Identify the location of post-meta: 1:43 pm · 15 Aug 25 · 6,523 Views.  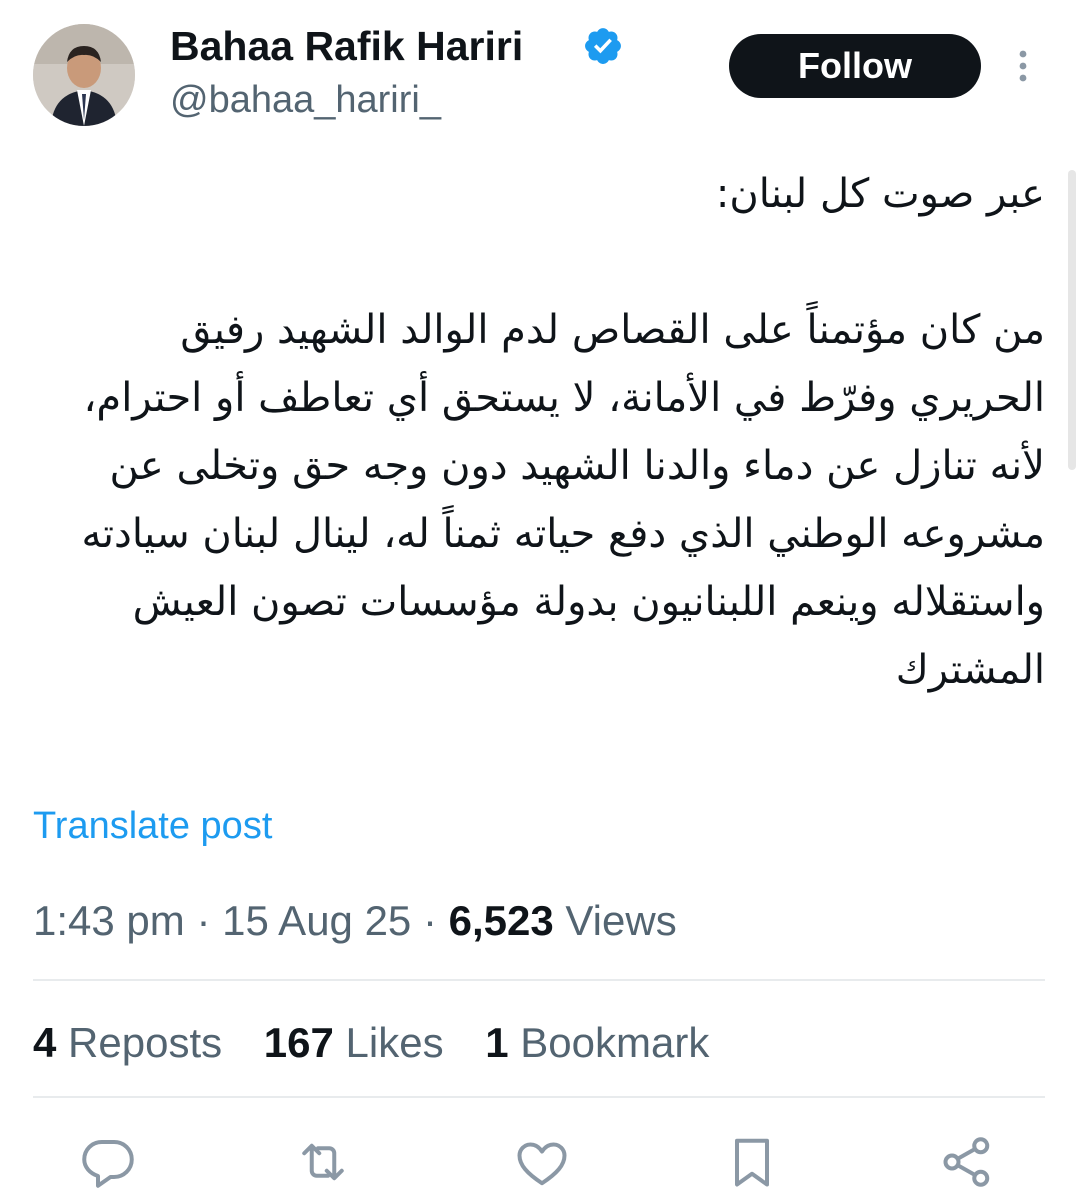
(355, 921).